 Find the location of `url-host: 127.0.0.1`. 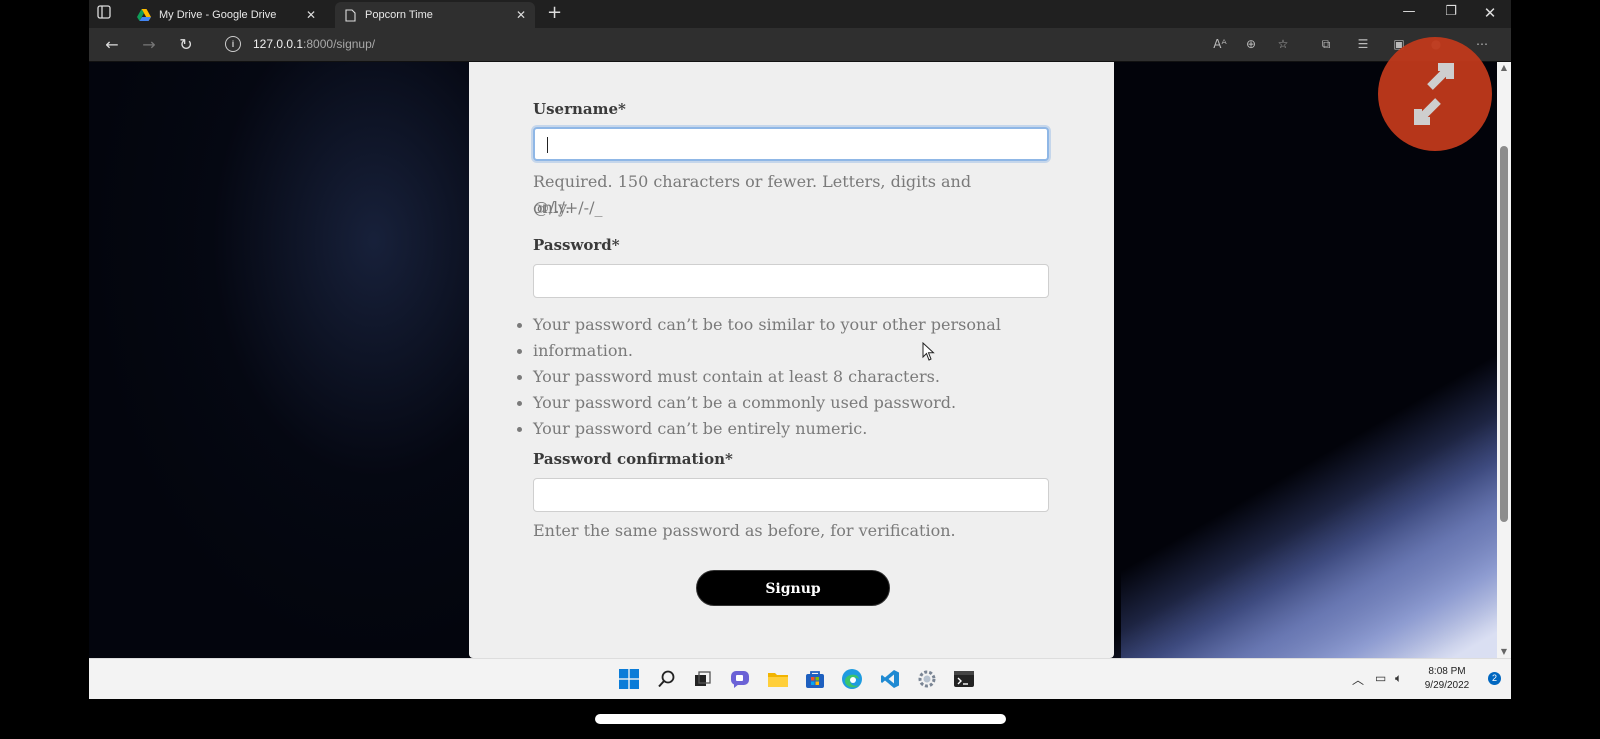

url-host: 127.0.0.1 is located at coordinates (278, 44).